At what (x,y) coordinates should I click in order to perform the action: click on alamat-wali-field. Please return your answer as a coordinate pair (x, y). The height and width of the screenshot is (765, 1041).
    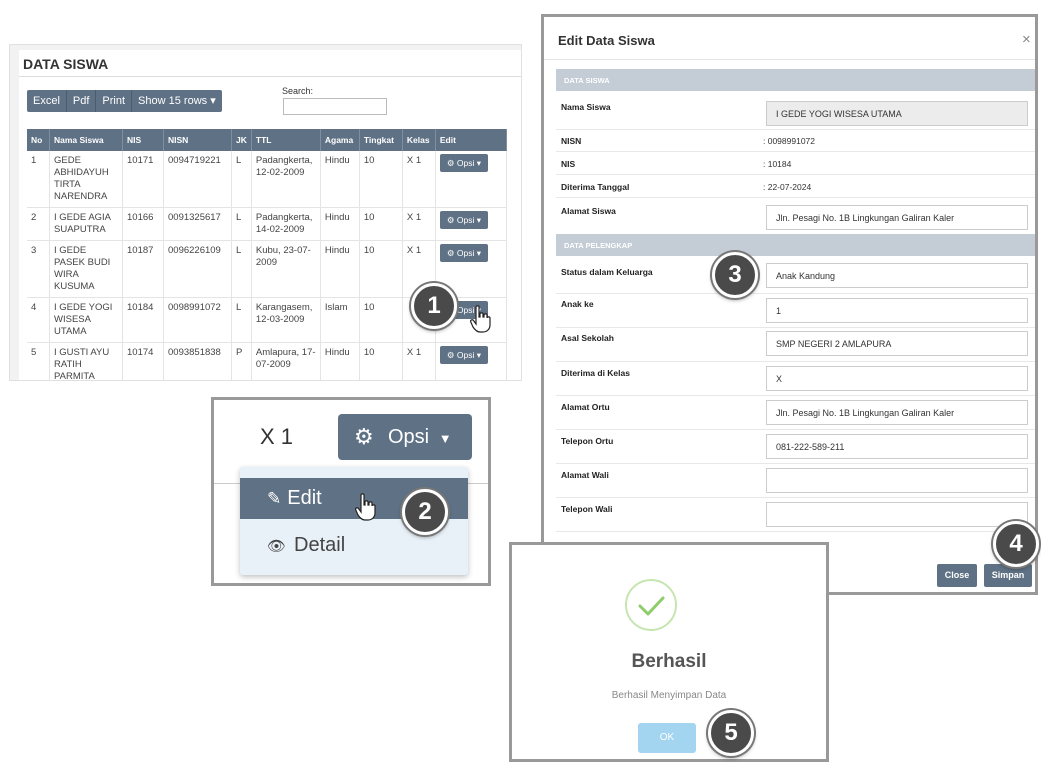
    Looking at the image, I should click on (897, 480).